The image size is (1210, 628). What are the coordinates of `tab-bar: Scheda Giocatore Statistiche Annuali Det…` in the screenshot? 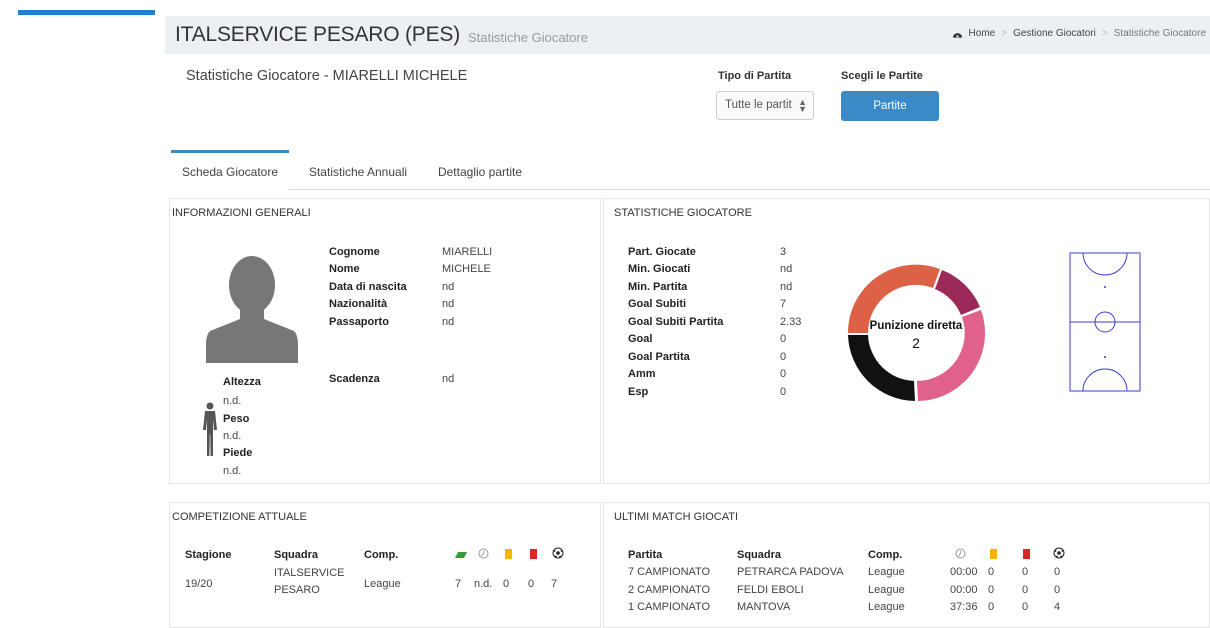 It's located at (690, 170).